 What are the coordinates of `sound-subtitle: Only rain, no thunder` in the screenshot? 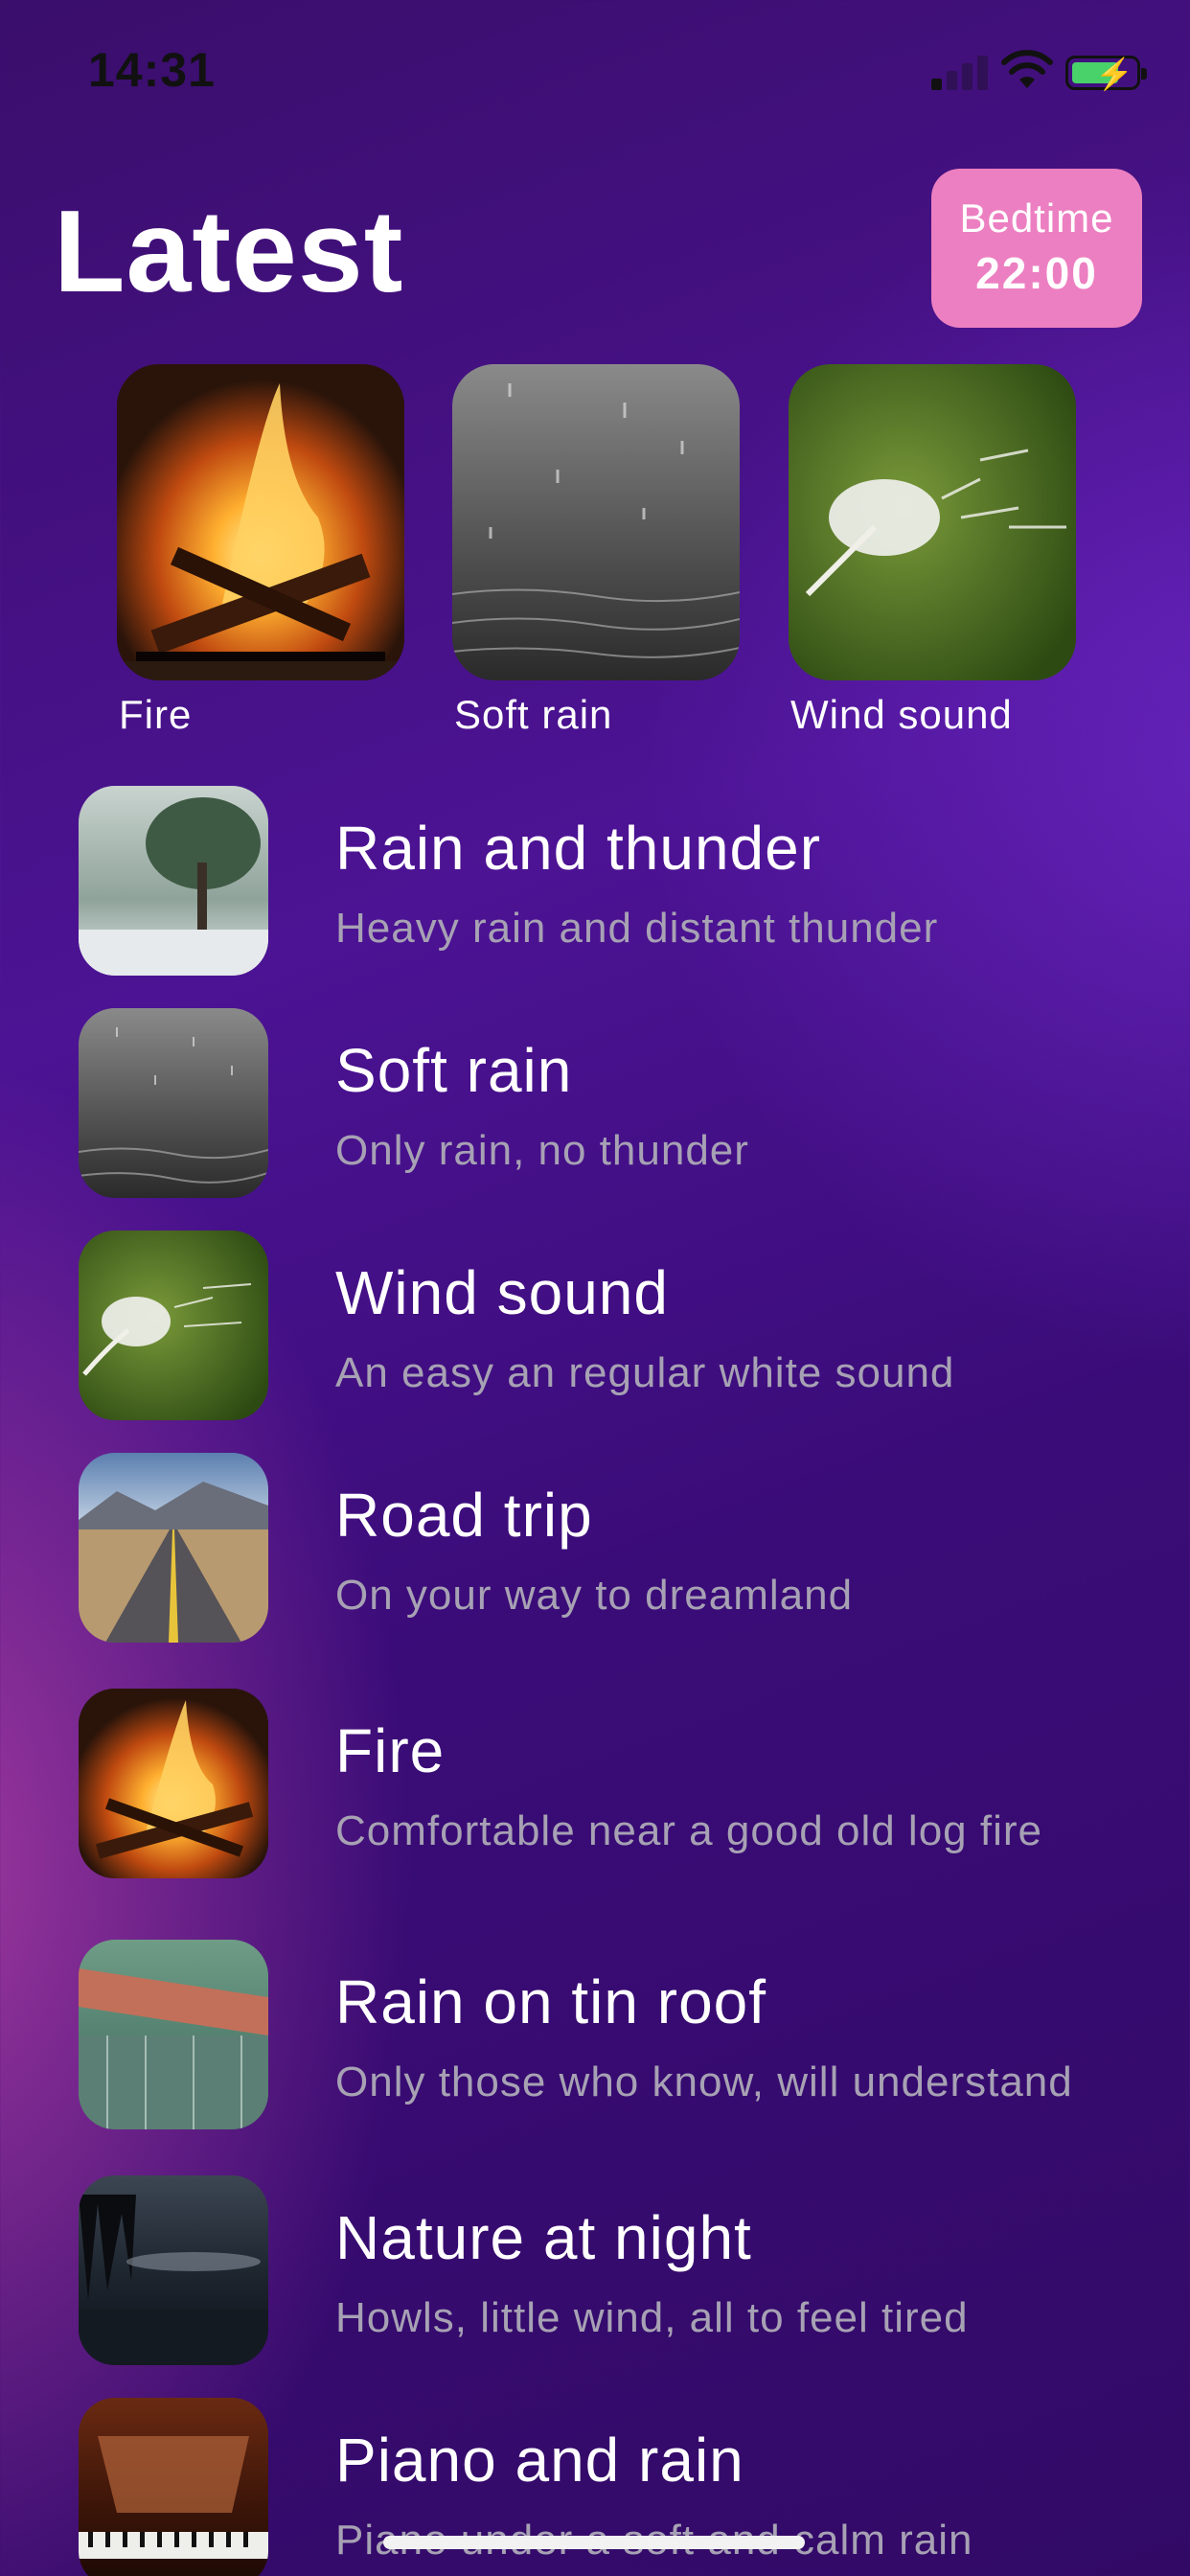 It's located at (542, 1150).